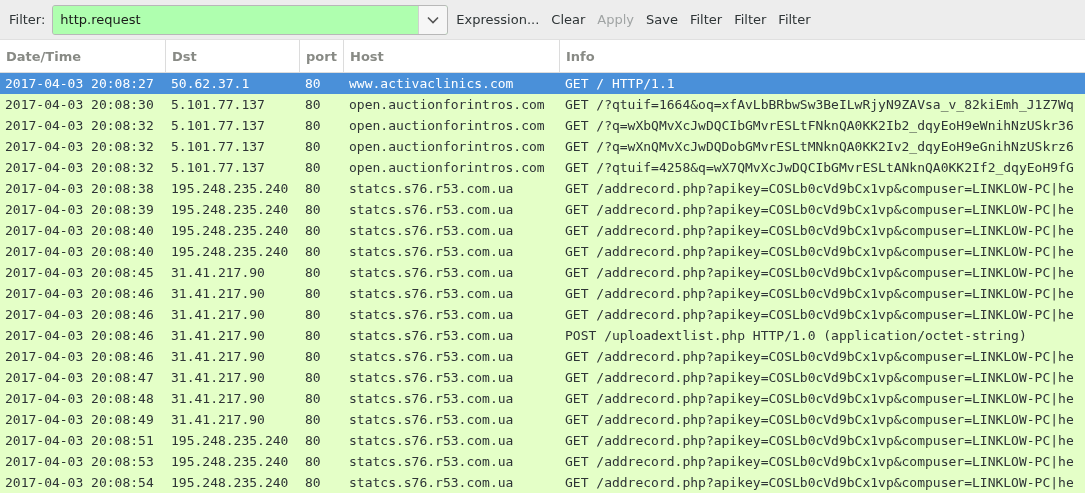 The image size is (1085, 493). What do you see at coordinates (79, 188) in the screenshot?
I see `table-cell-text: 2017-04-03 20:08:38` at bounding box center [79, 188].